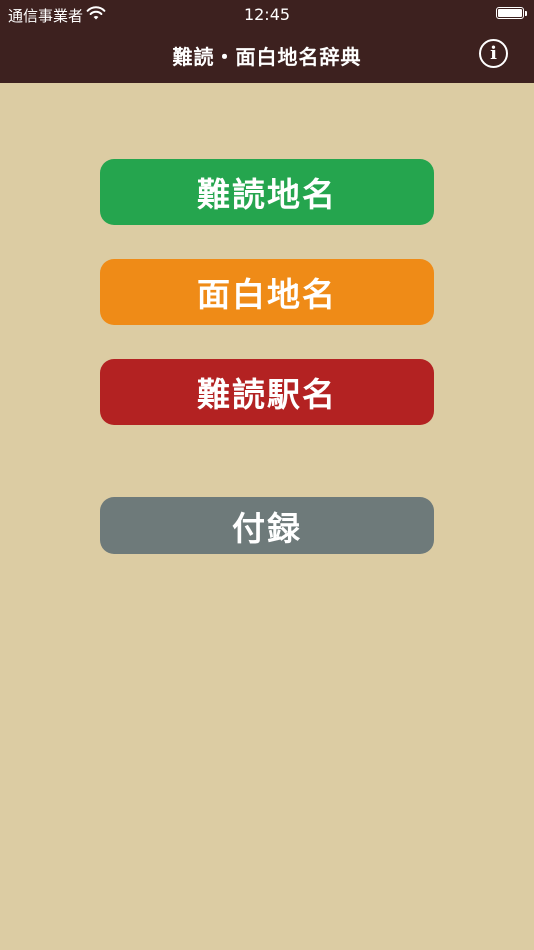 The height and width of the screenshot is (950, 534). I want to click on battery-icon, so click(511, 13).